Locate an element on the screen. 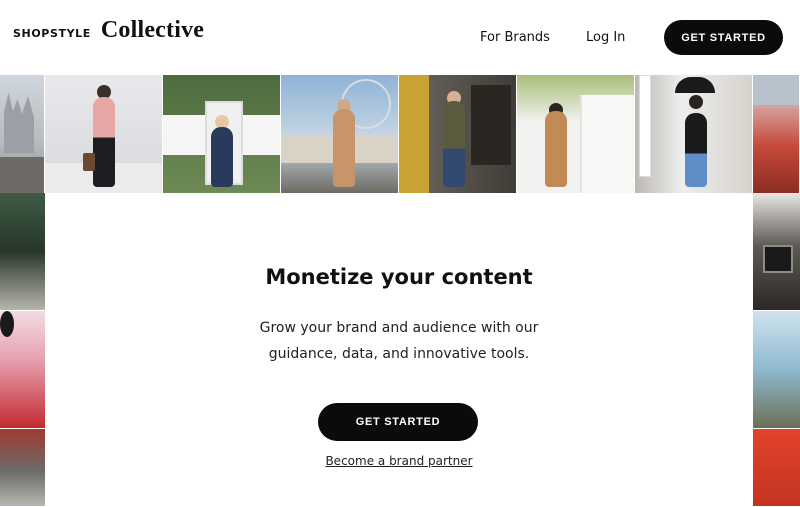  nav-for-brands-link: For Brands is located at coordinates (515, 37).